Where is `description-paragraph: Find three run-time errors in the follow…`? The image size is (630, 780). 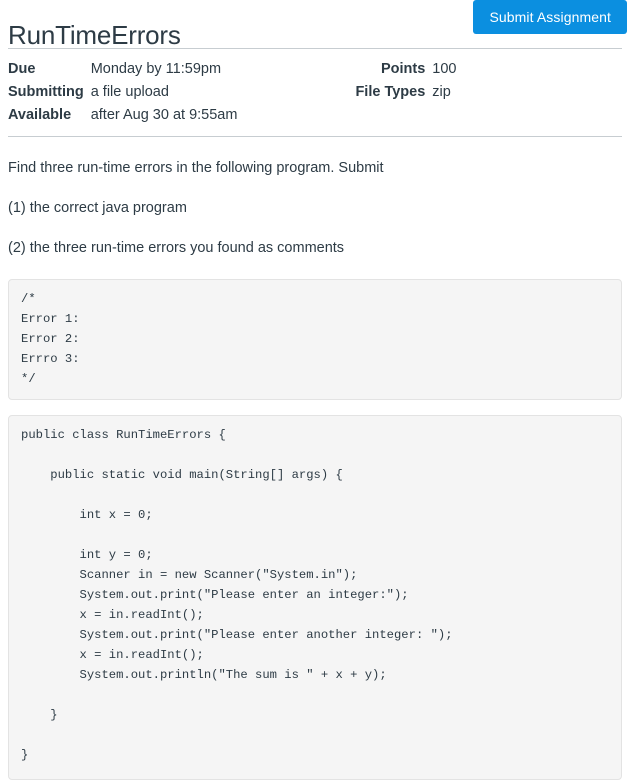 description-paragraph: Find three run-time errors in the follow… is located at coordinates (196, 168).